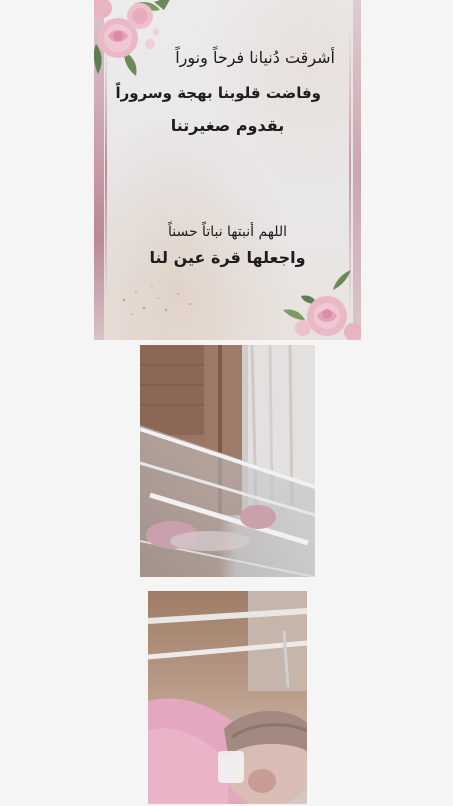  What do you see at coordinates (227, 125) in the screenshot?
I see `card-text-line-3: بقدوم صغيرتنا` at bounding box center [227, 125].